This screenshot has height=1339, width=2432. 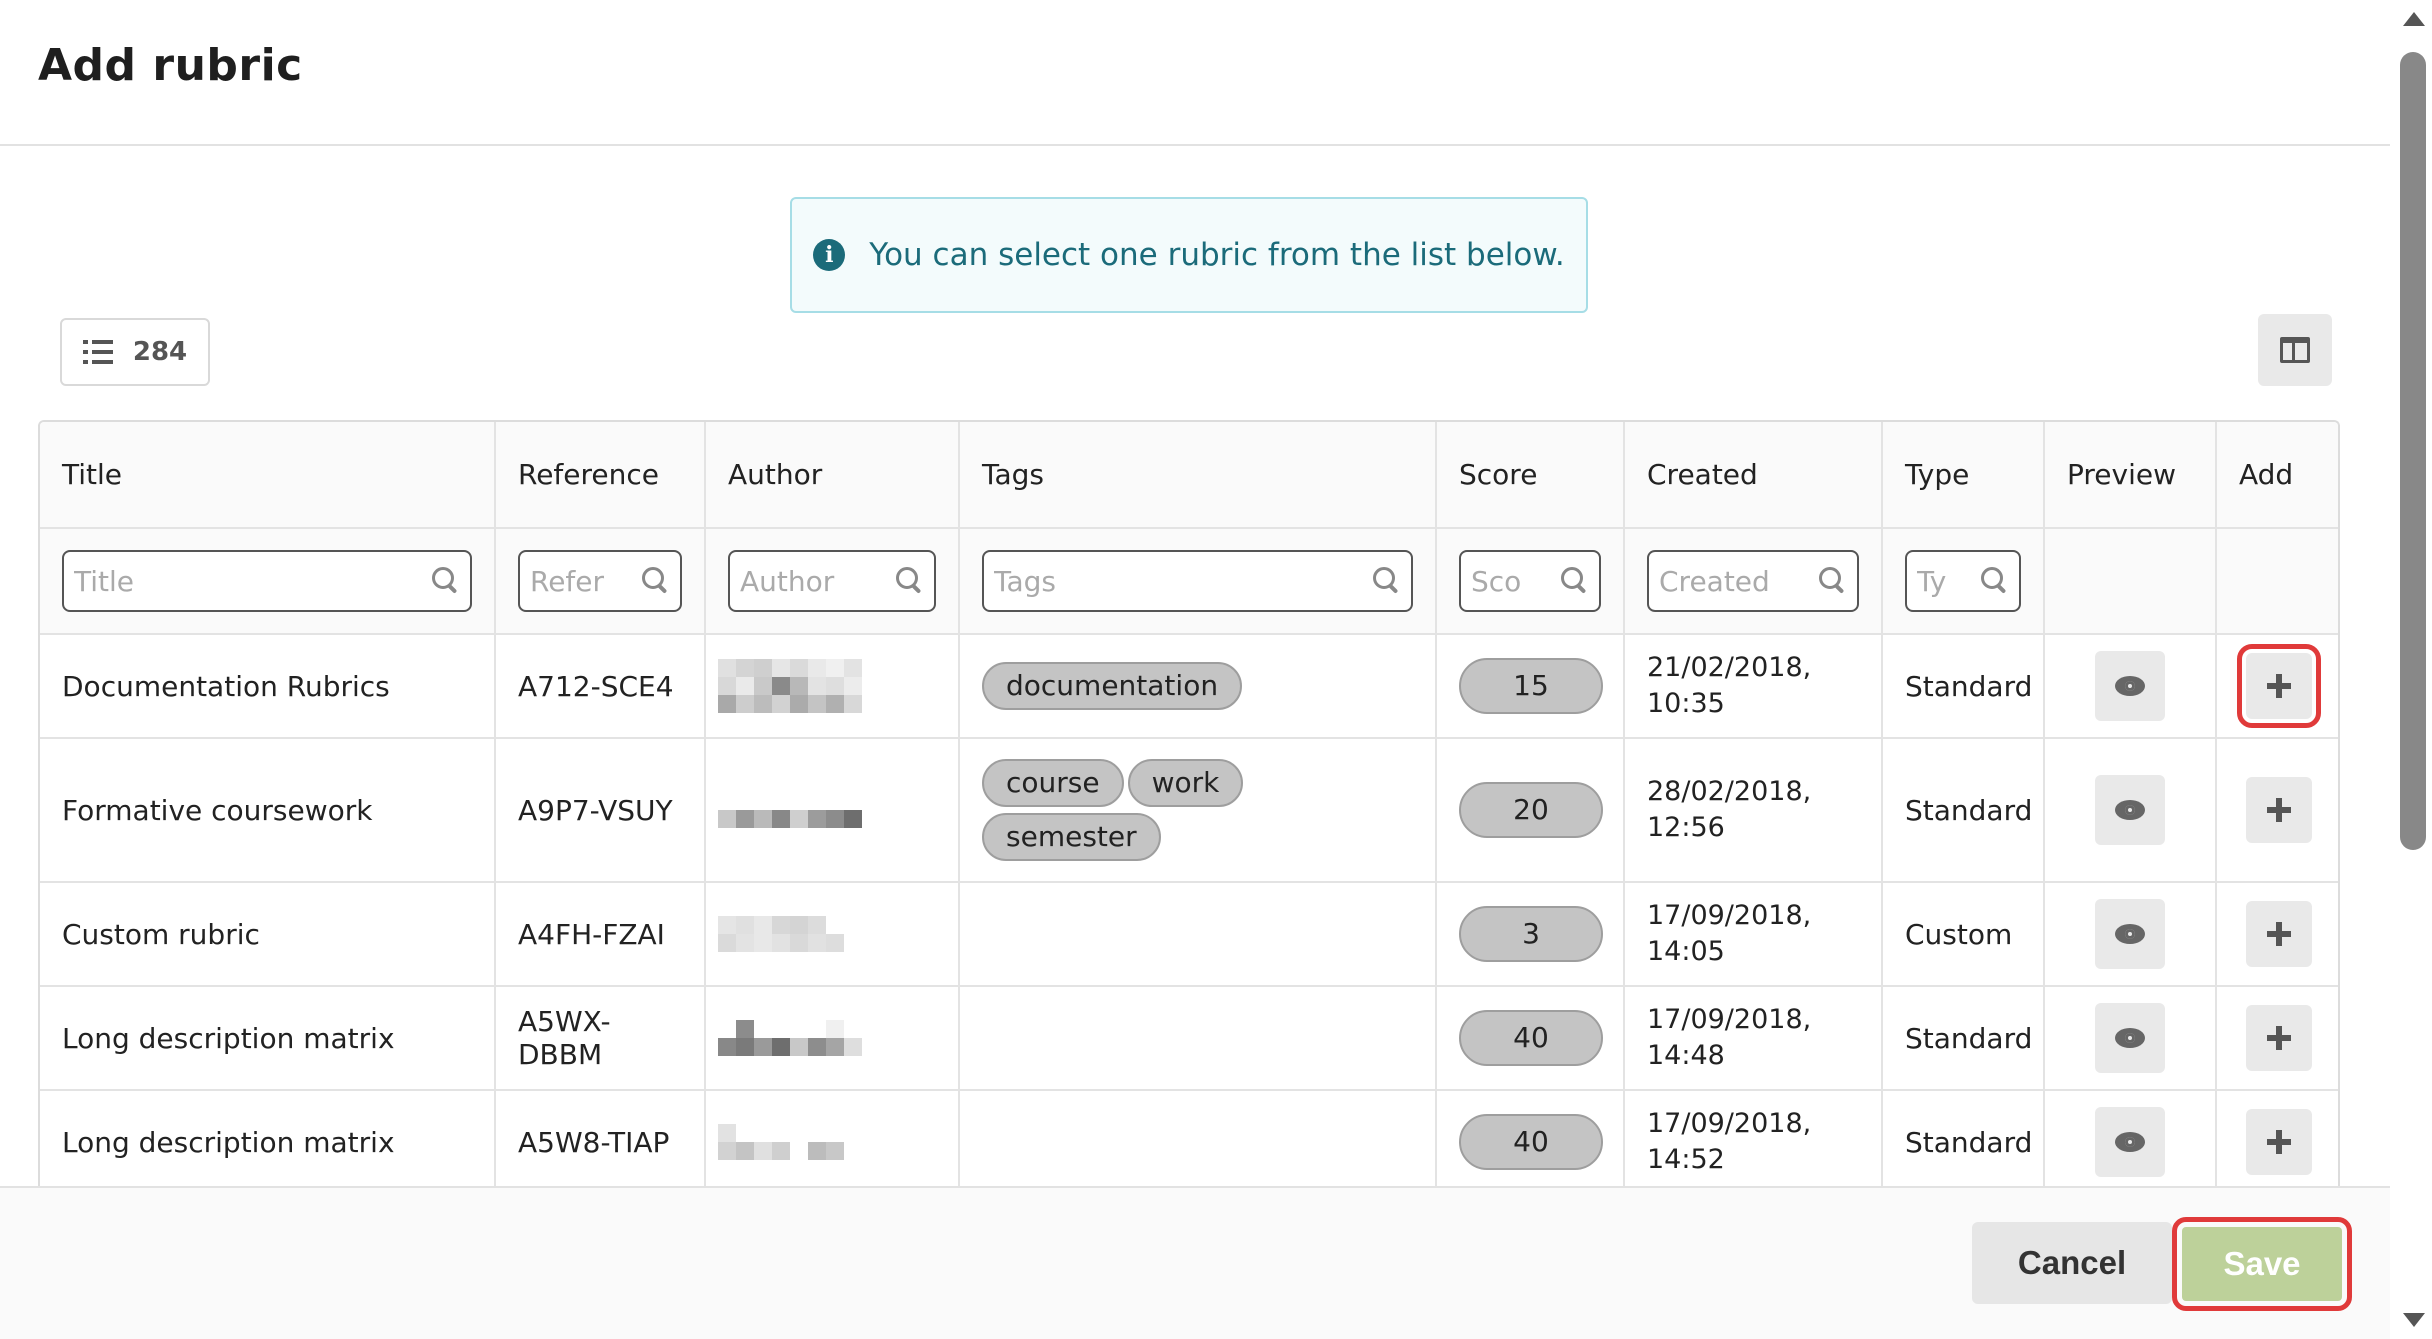 I want to click on rubric-count-button: 284, so click(x=135, y=352).